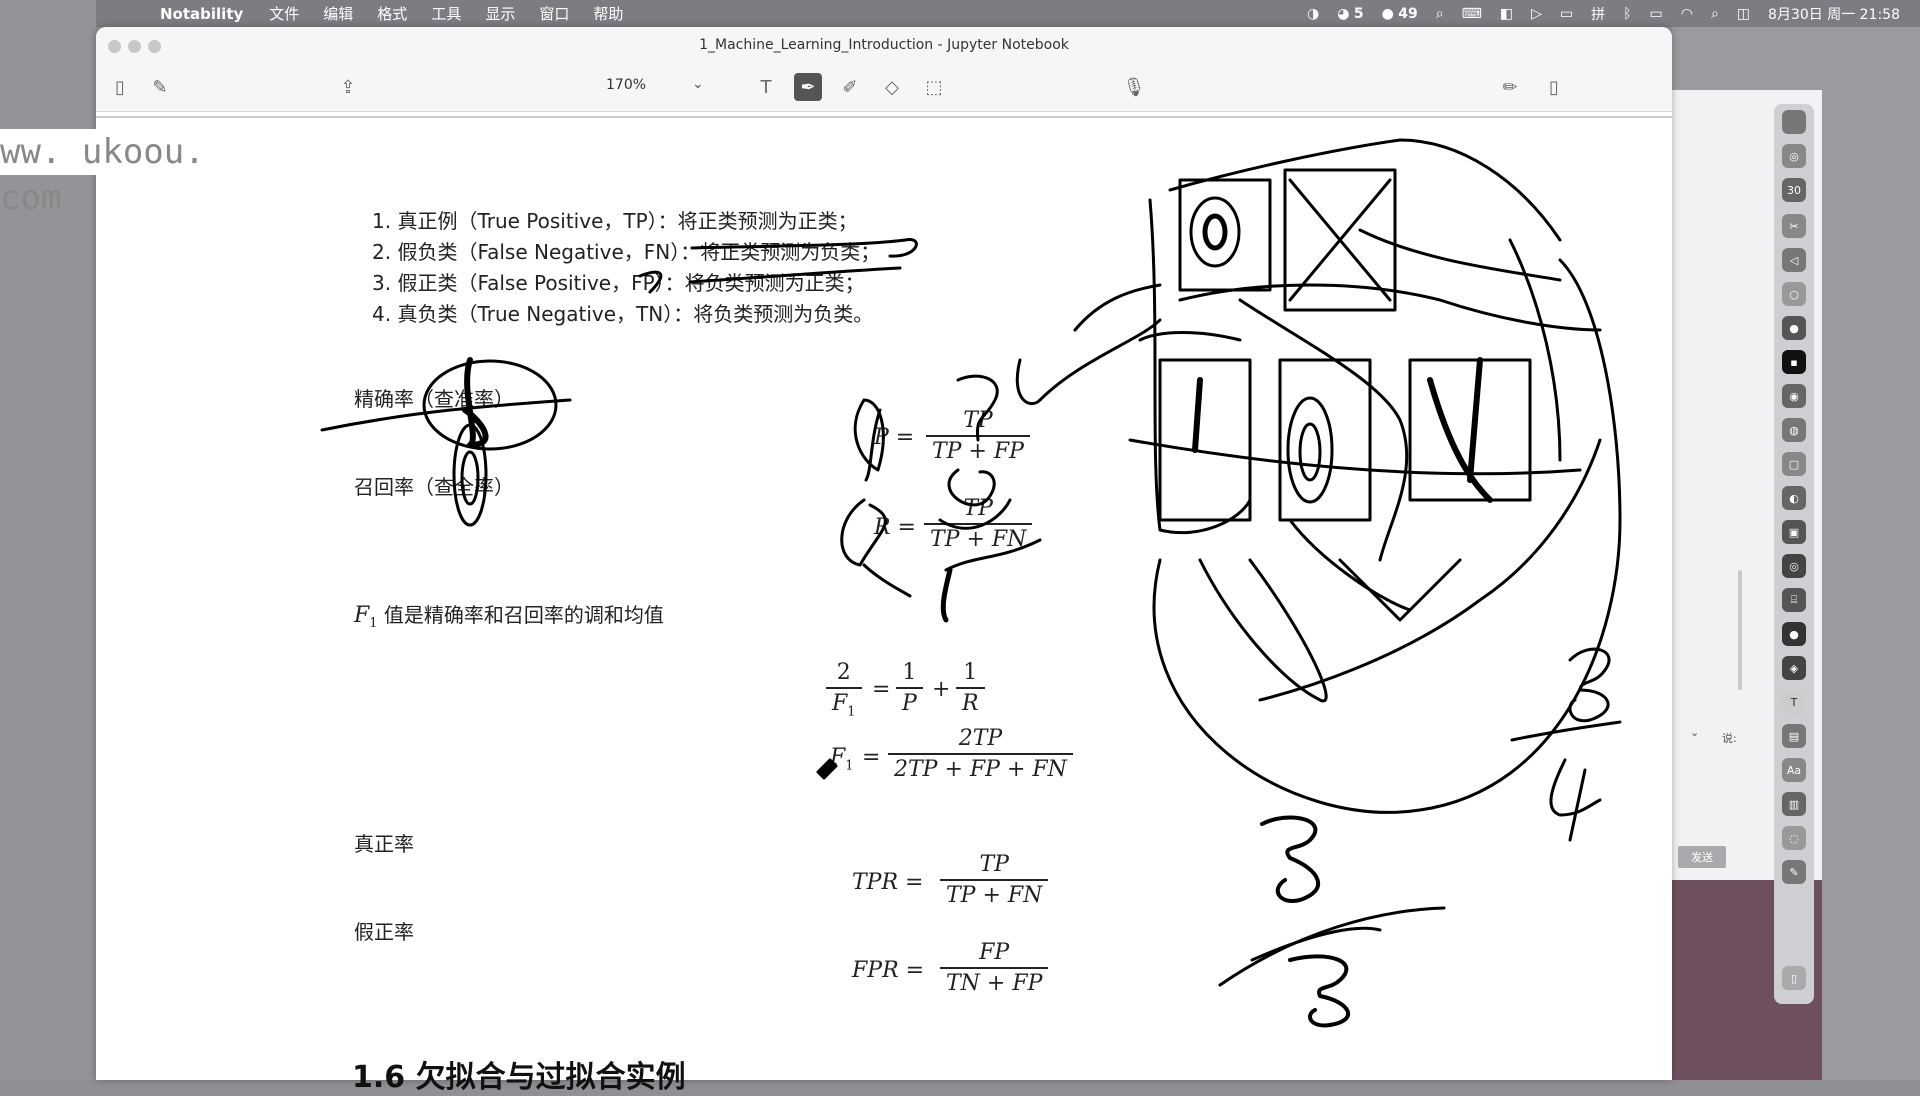 Image resolution: width=1920 pixels, height=1096 pixels. Describe the element at coordinates (1794, 362) in the screenshot. I see `dock-terminal-icon: ▪` at that location.